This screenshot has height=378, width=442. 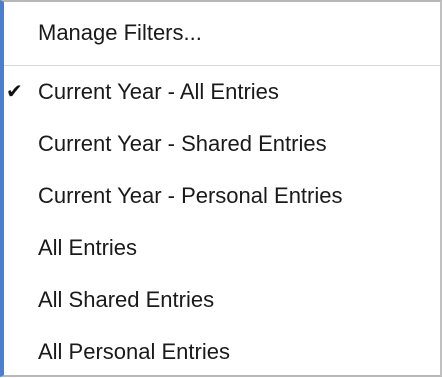 I want to click on menu-item-label: All Personal Entries, so click(x=134, y=351).